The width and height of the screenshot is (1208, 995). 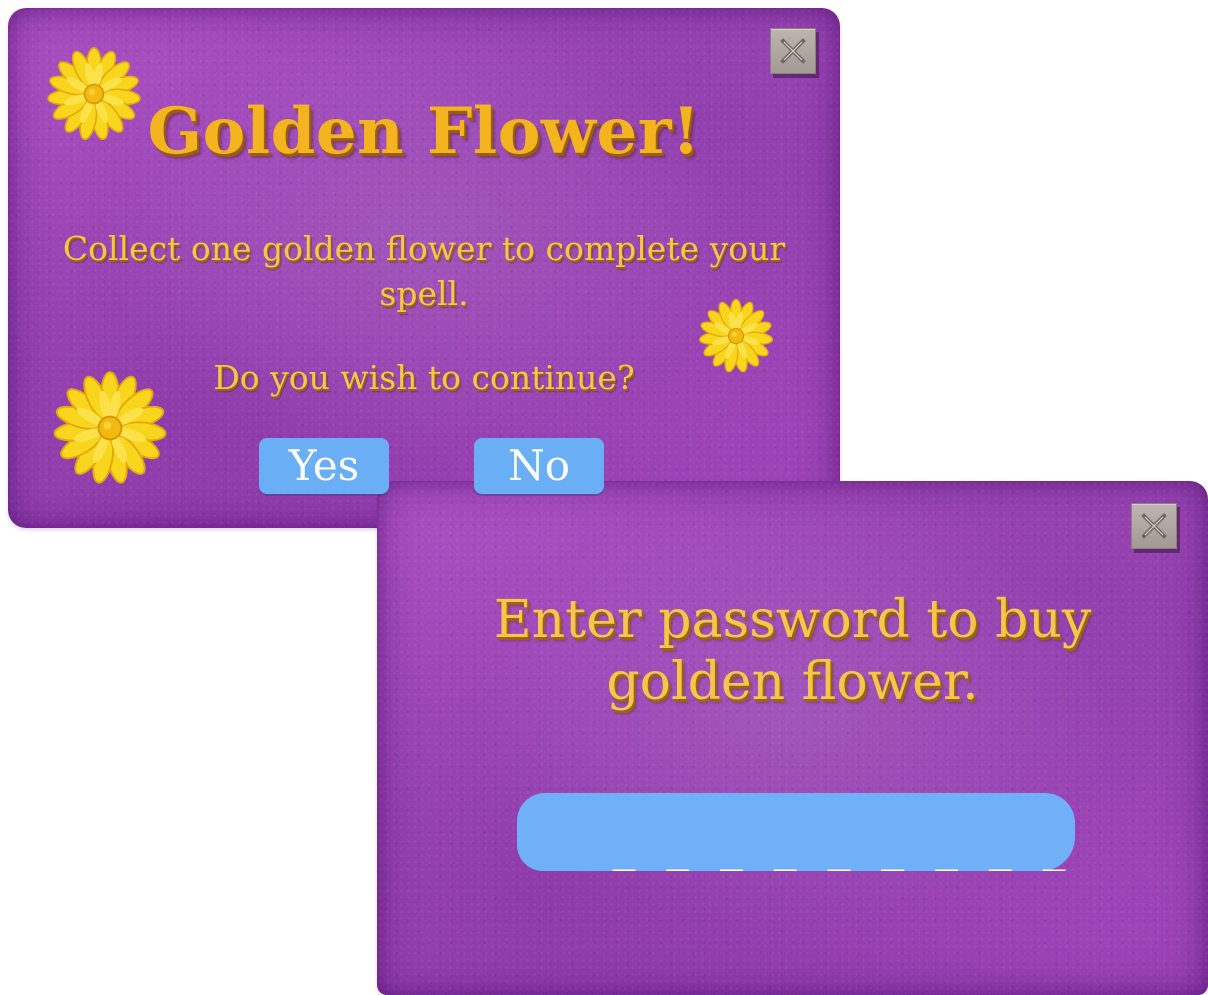 What do you see at coordinates (539, 466) in the screenshot?
I see `no-button: No` at bounding box center [539, 466].